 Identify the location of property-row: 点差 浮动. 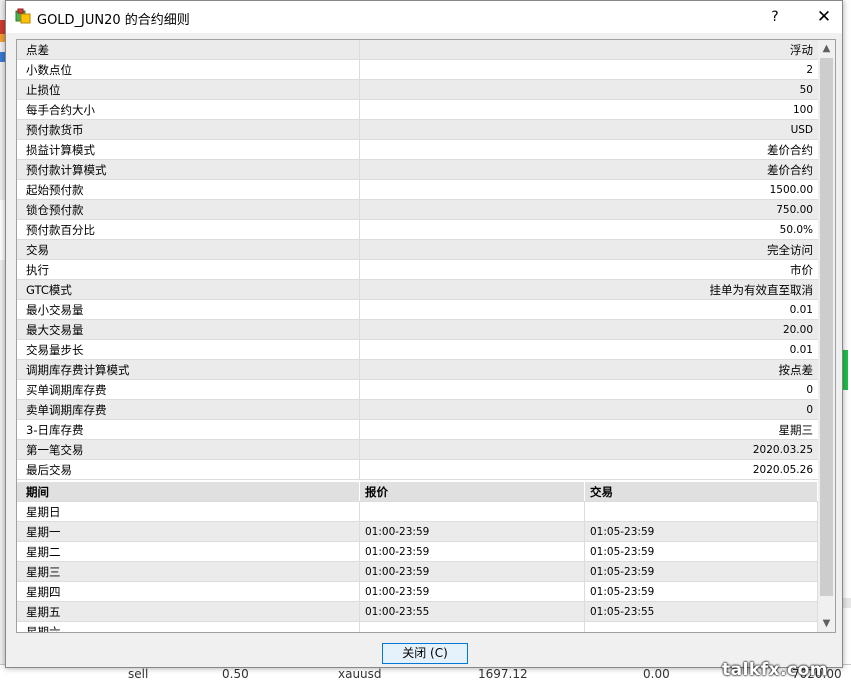
(417, 50).